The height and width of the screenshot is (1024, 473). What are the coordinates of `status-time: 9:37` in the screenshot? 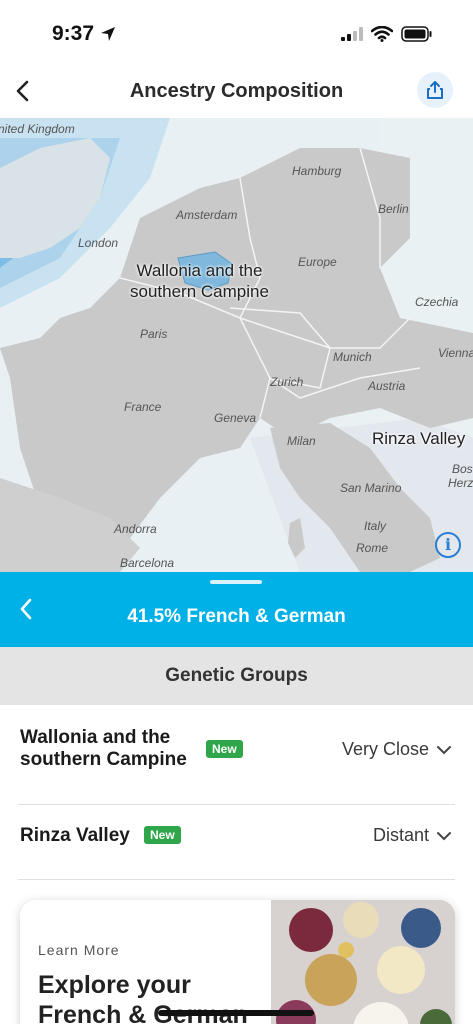 It's located at (73, 33).